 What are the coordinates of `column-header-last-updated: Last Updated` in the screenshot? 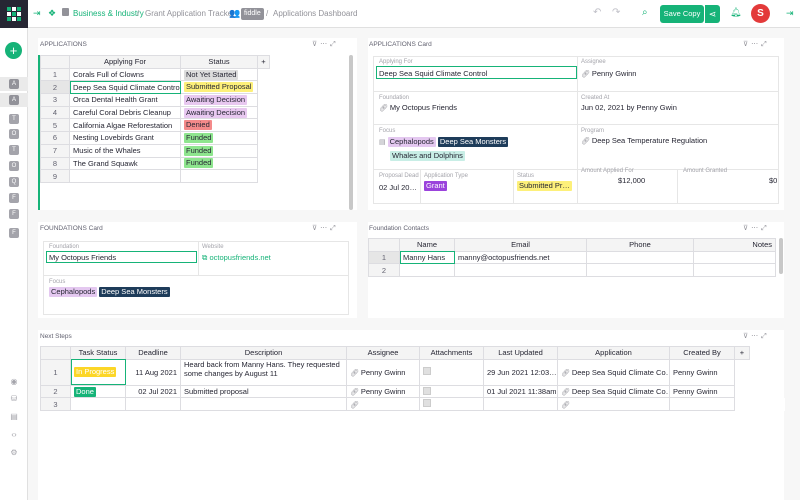 It's located at (520, 353).